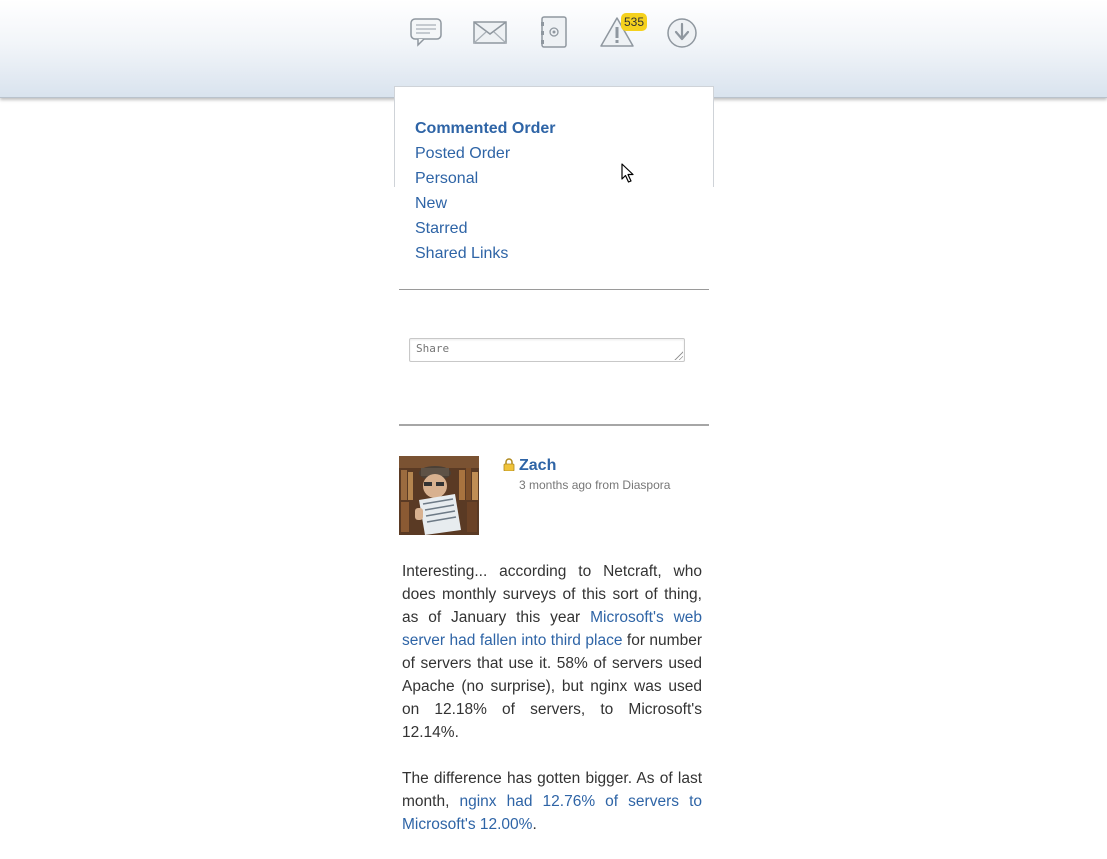  What do you see at coordinates (537, 466) in the screenshot?
I see `post-author-link: Zach` at bounding box center [537, 466].